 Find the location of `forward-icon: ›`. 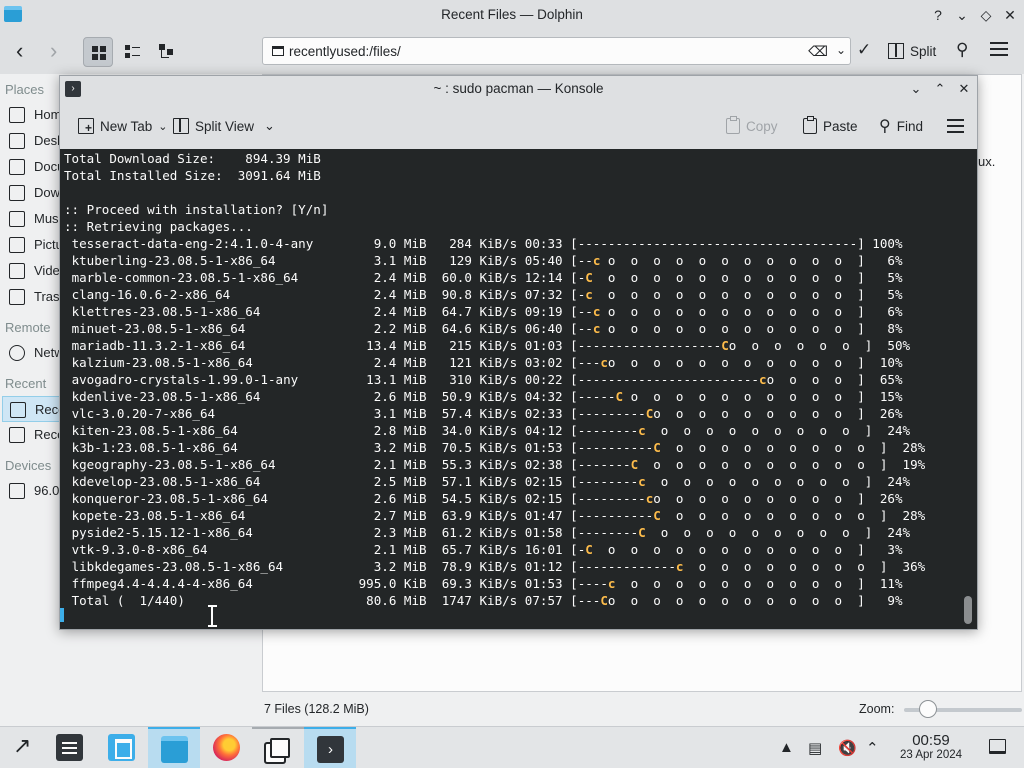

forward-icon: › is located at coordinates (53, 51).